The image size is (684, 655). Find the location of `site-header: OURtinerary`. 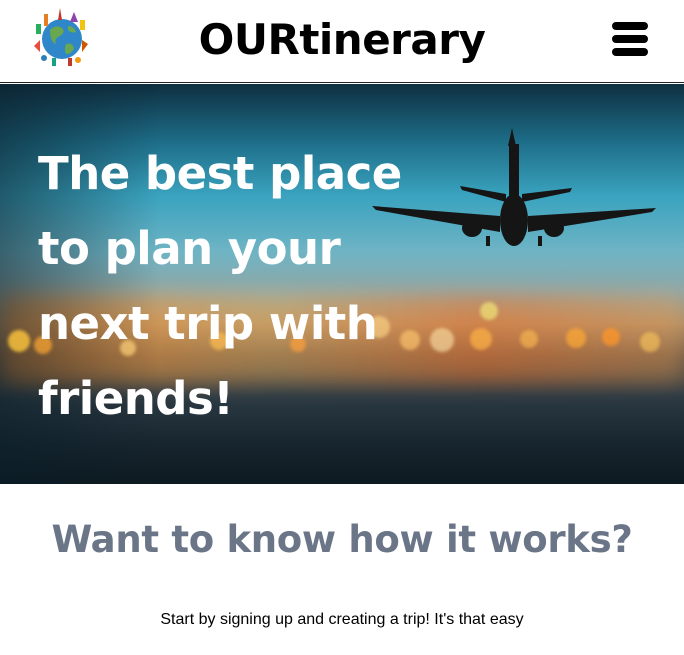

site-header: OURtinerary is located at coordinates (342, 41).